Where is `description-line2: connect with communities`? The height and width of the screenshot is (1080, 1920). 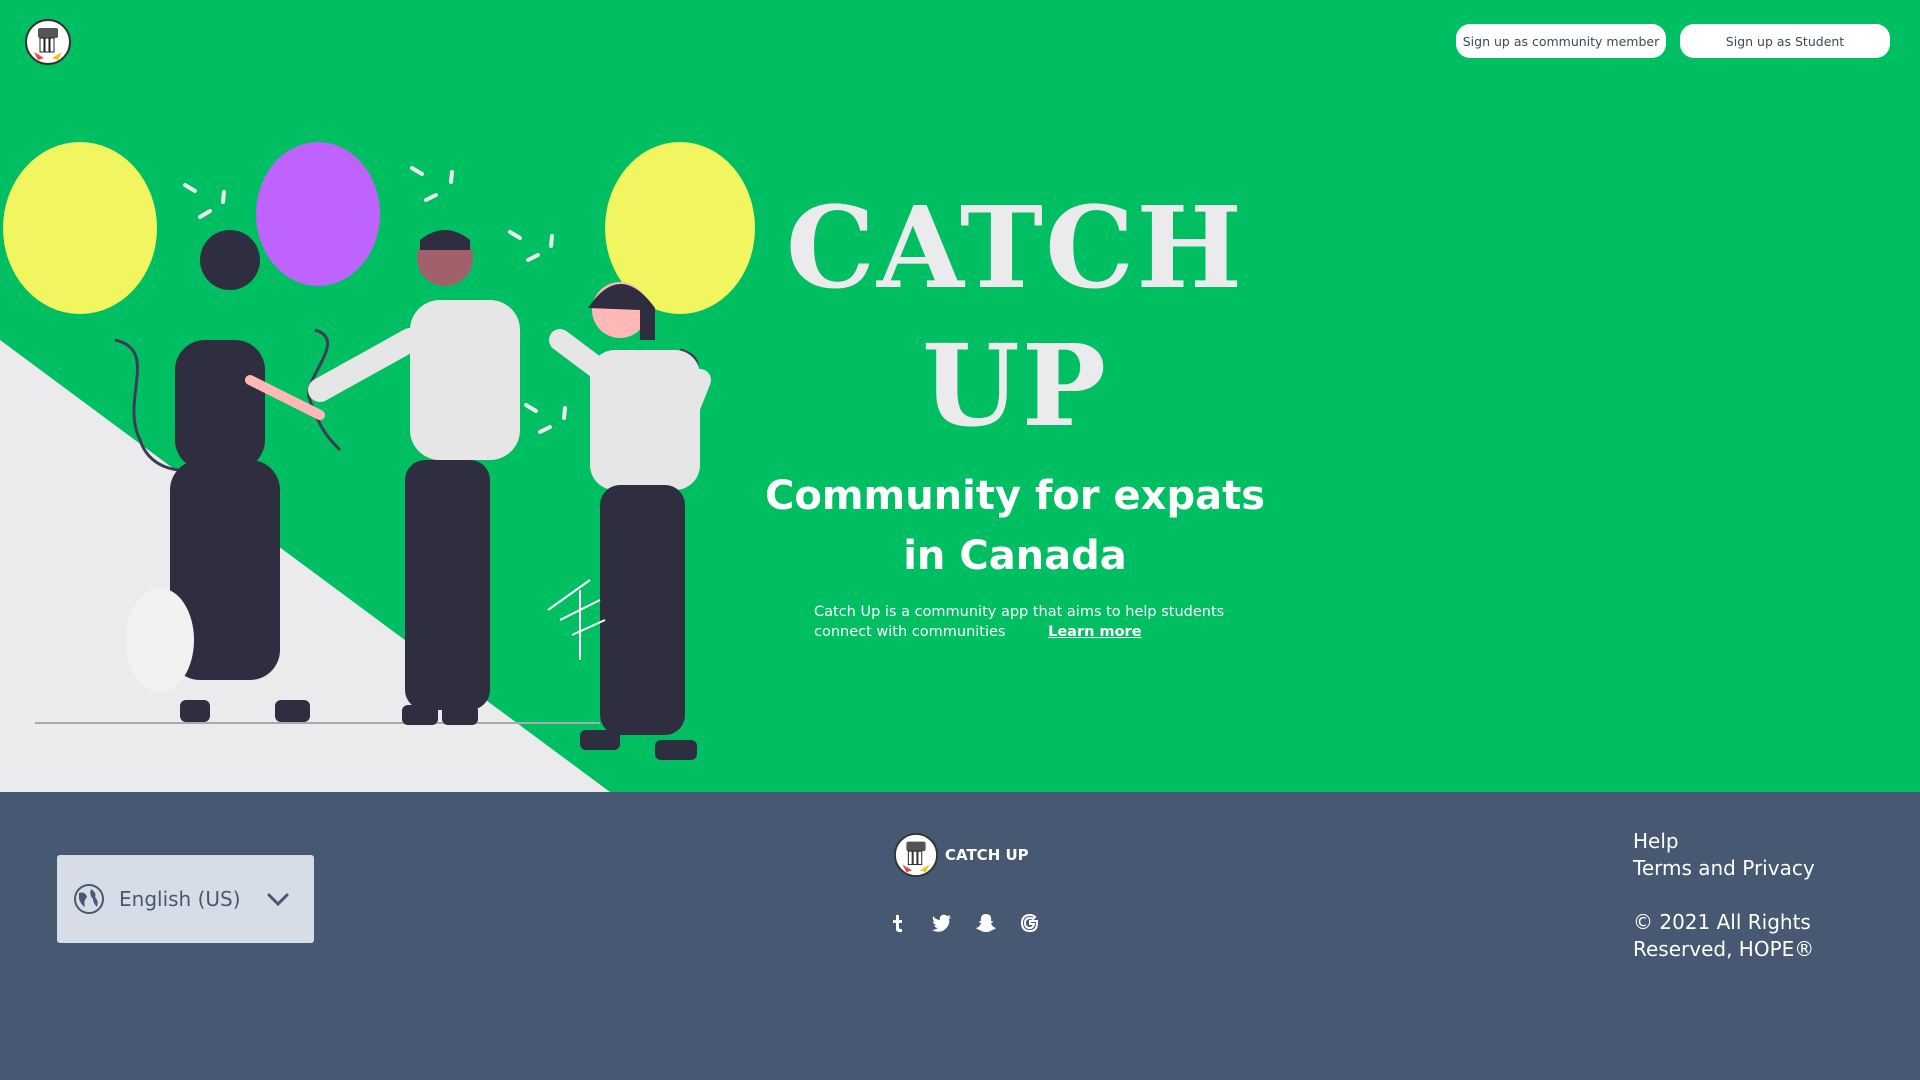 description-line2: connect with communities is located at coordinates (910, 632).